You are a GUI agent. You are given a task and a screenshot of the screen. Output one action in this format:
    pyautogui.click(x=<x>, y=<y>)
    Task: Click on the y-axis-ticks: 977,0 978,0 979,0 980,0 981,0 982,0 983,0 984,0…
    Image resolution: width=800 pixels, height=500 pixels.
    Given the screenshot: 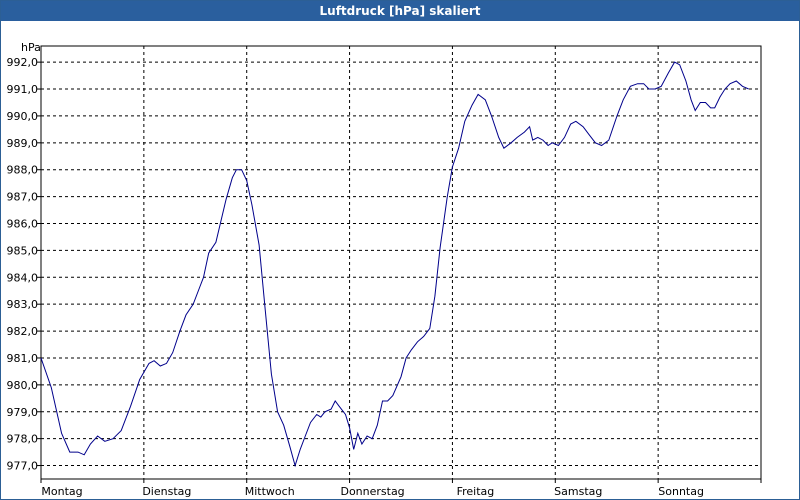 What is the action you would take?
    pyautogui.click(x=24, y=264)
    